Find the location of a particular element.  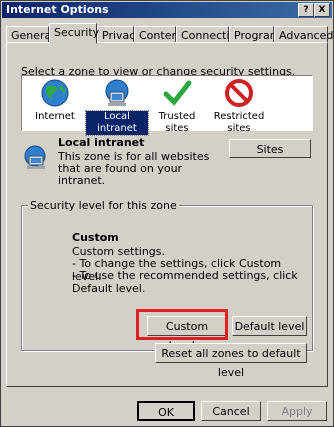

reset-all-zones-button: Reset all zones to default level is located at coordinates (231, 361).